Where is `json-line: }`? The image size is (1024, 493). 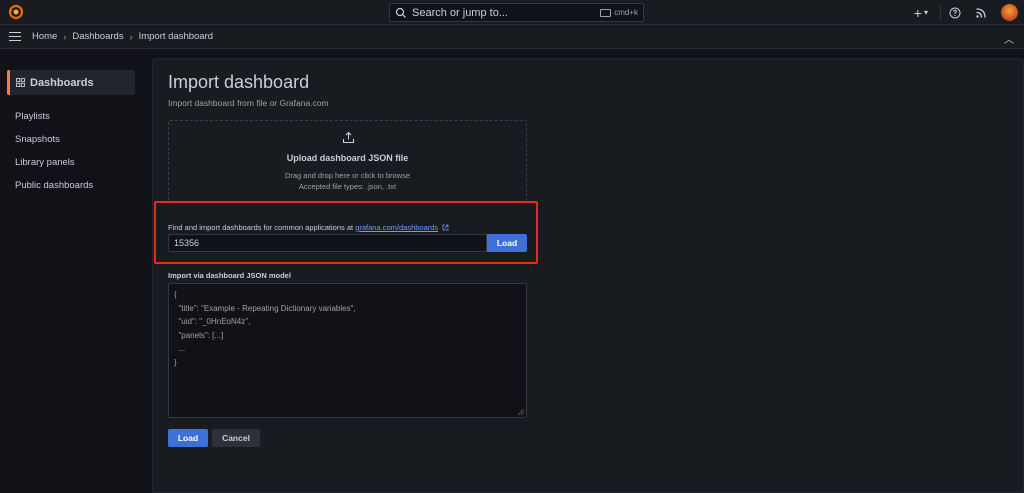
json-line: } is located at coordinates (175, 362).